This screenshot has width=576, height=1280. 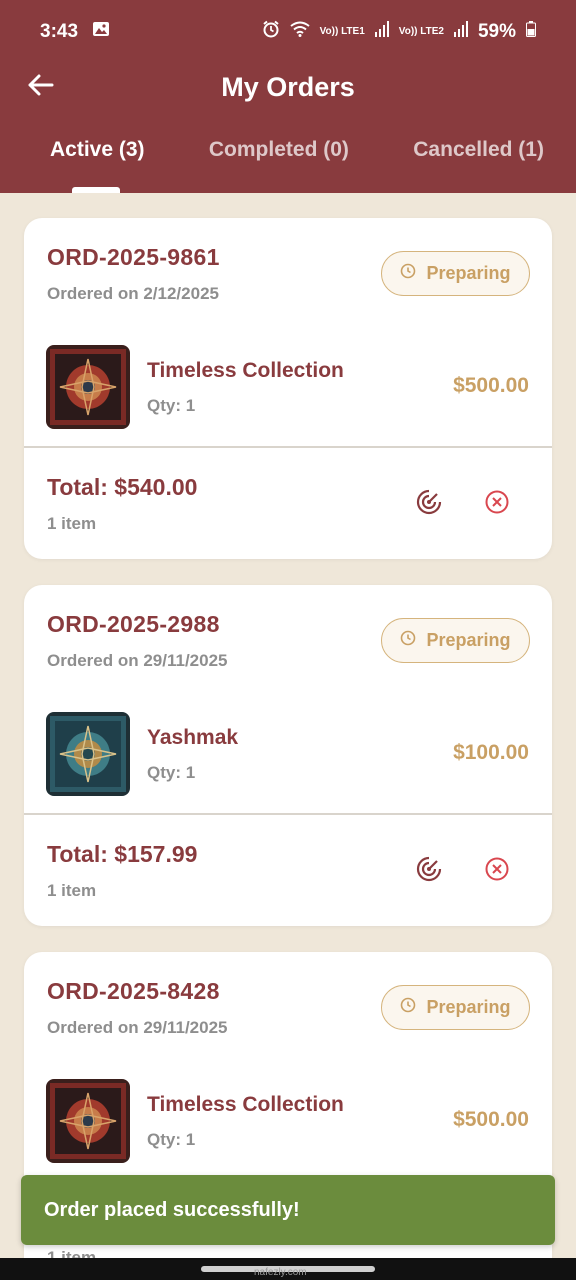 What do you see at coordinates (288, 86) in the screenshot?
I see `page-title: My Orders` at bounding box center [288, 86].